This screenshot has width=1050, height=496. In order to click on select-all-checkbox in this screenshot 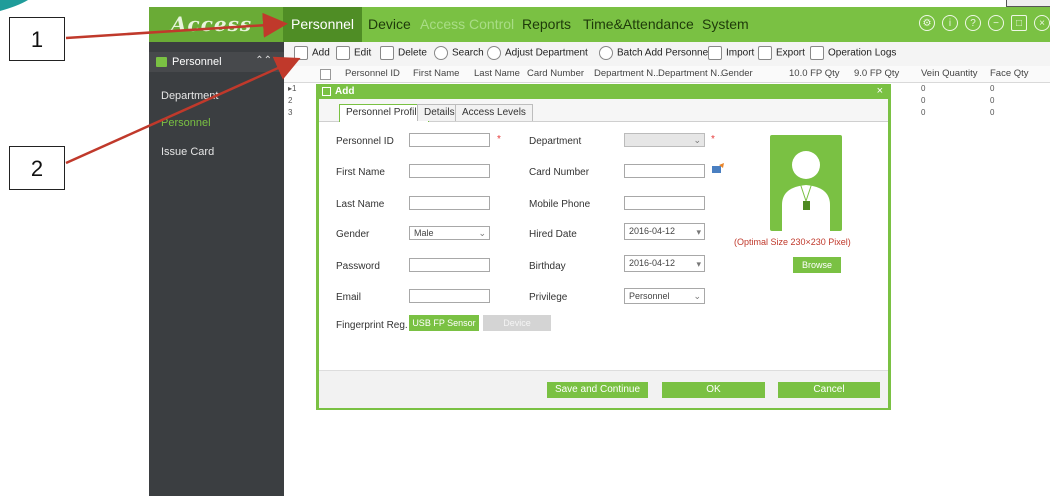, I will do `click(325, 74)`.